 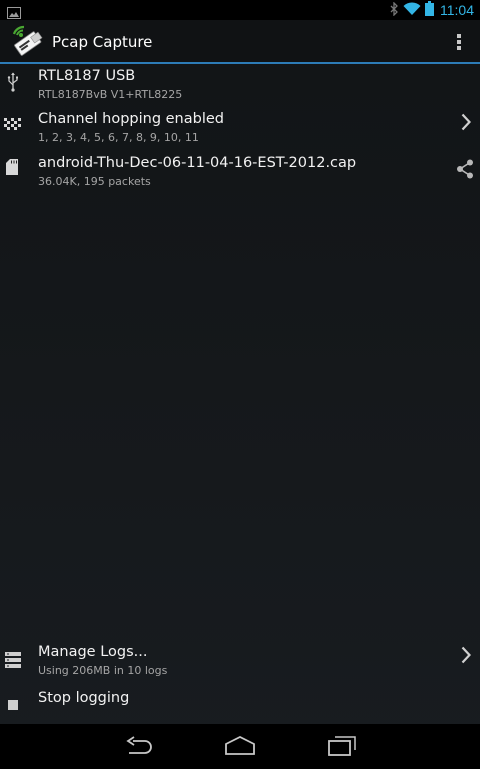 What do you see at coordinates (240, 63) in the screenshot?
I see `action-bar-divider` at bounding box center [240, 63].